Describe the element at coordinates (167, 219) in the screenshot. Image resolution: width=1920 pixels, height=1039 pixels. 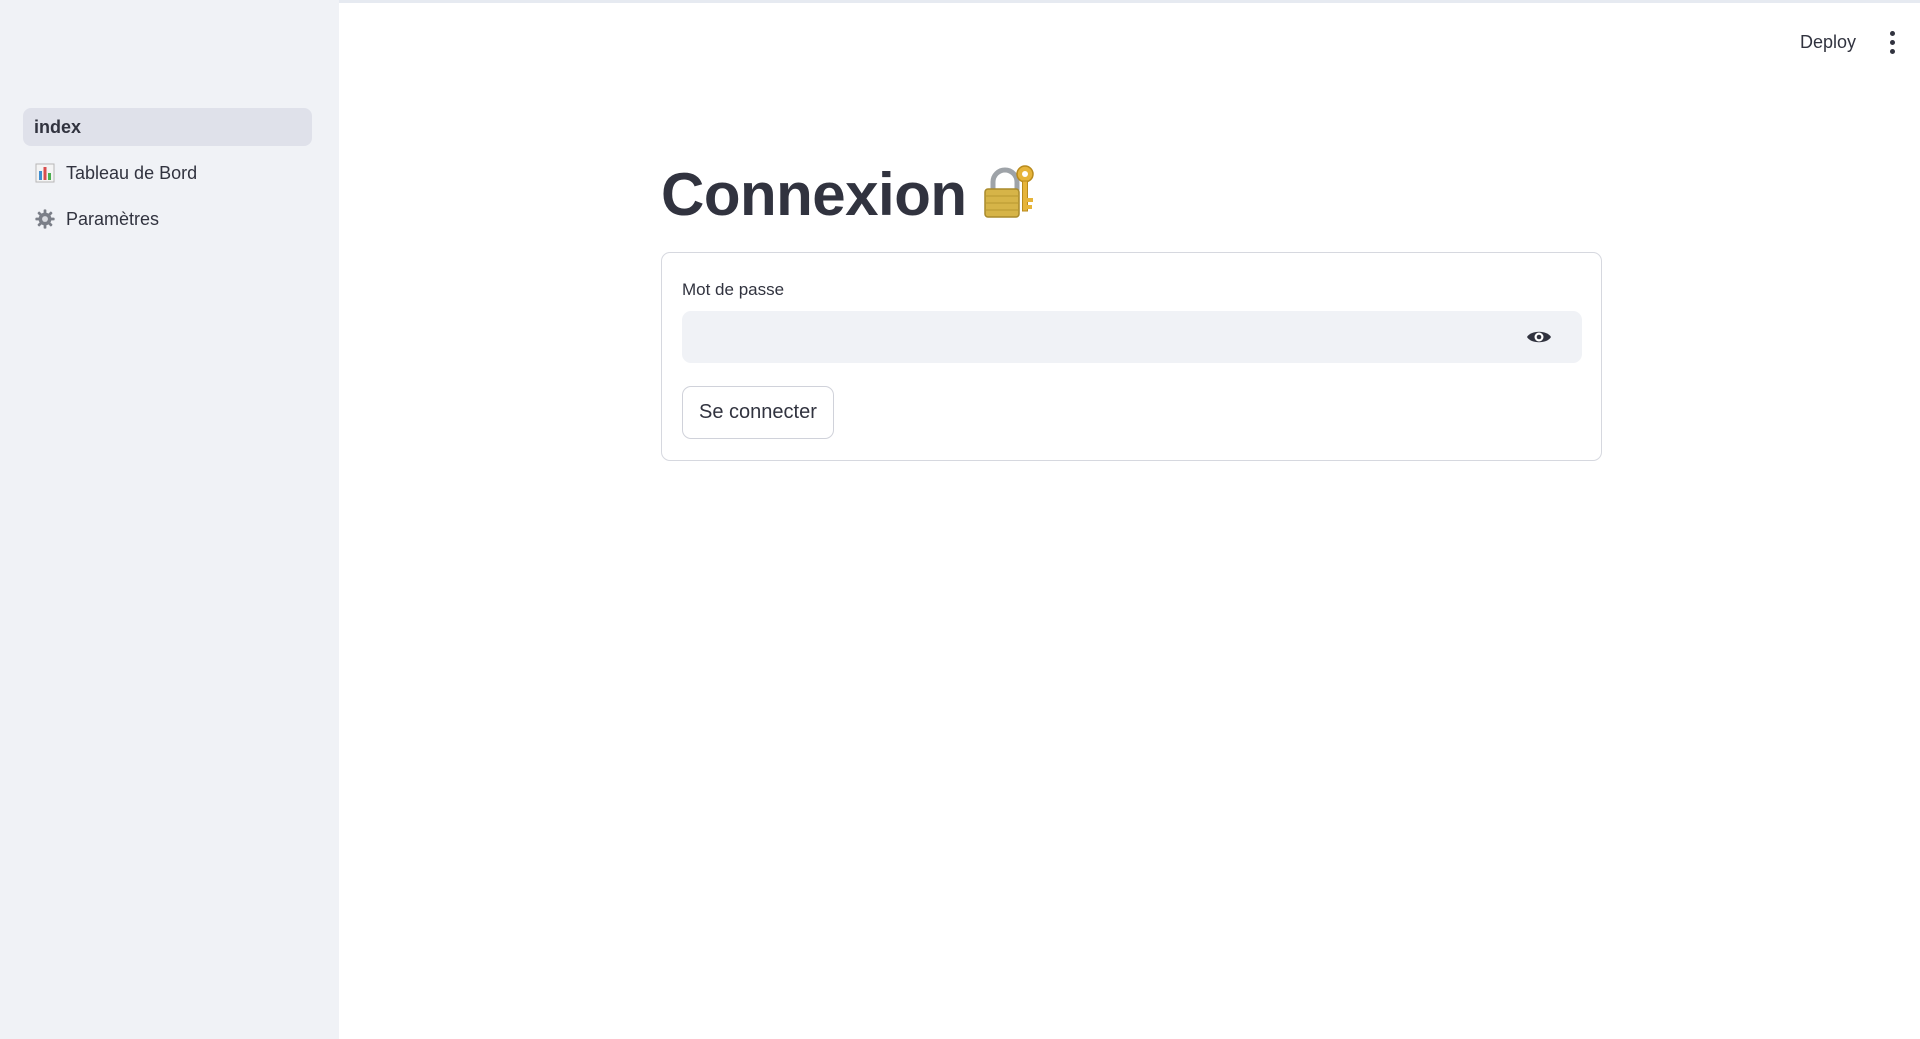
I see `sidebar-item-parametres: Paramètres` at that location.